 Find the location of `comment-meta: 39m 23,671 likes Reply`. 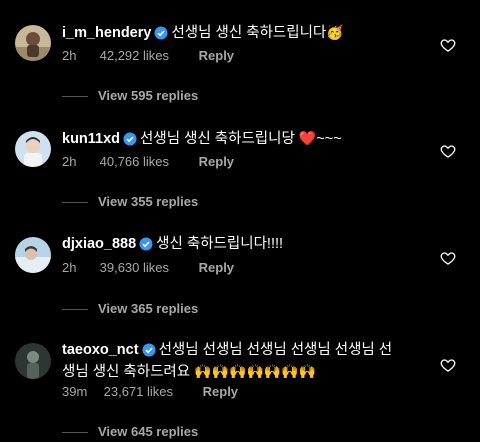

comment-meta: 39m 23,671 likes Reply is located at coordinates (150, 392).